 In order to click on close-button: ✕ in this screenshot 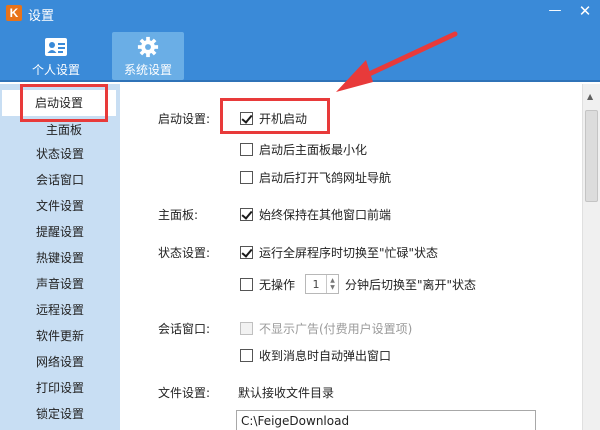, I will do `click(585, 11)`.